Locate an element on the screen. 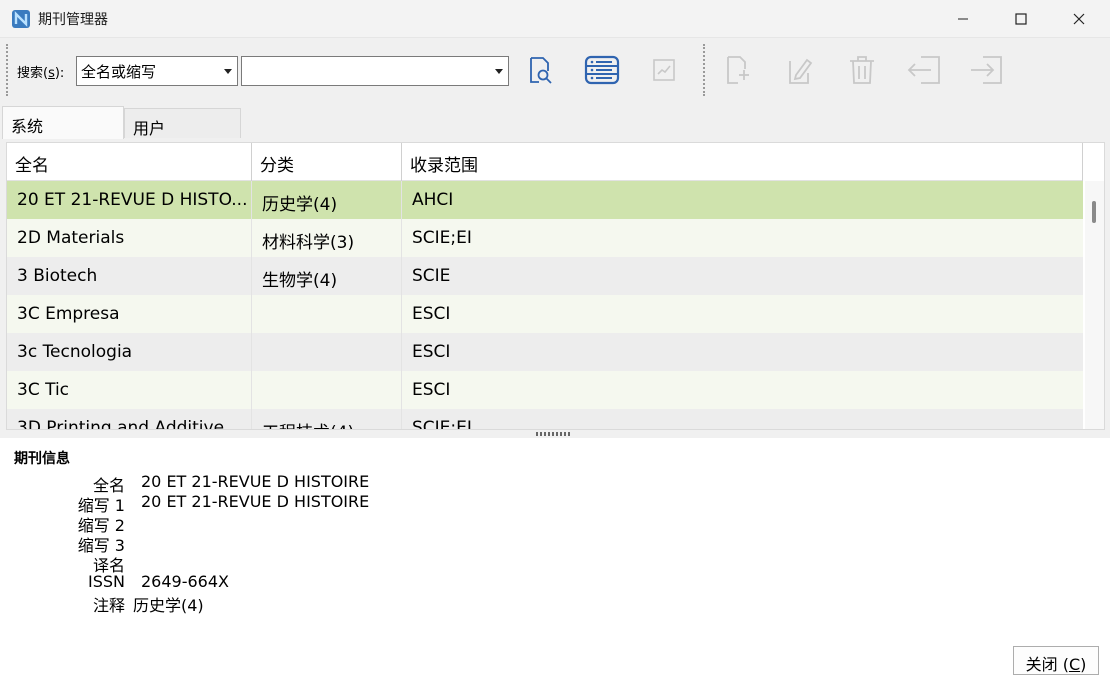 The width and height of the screenshot is (1110, 686). minimize-button is located at coordinates (963, 19).